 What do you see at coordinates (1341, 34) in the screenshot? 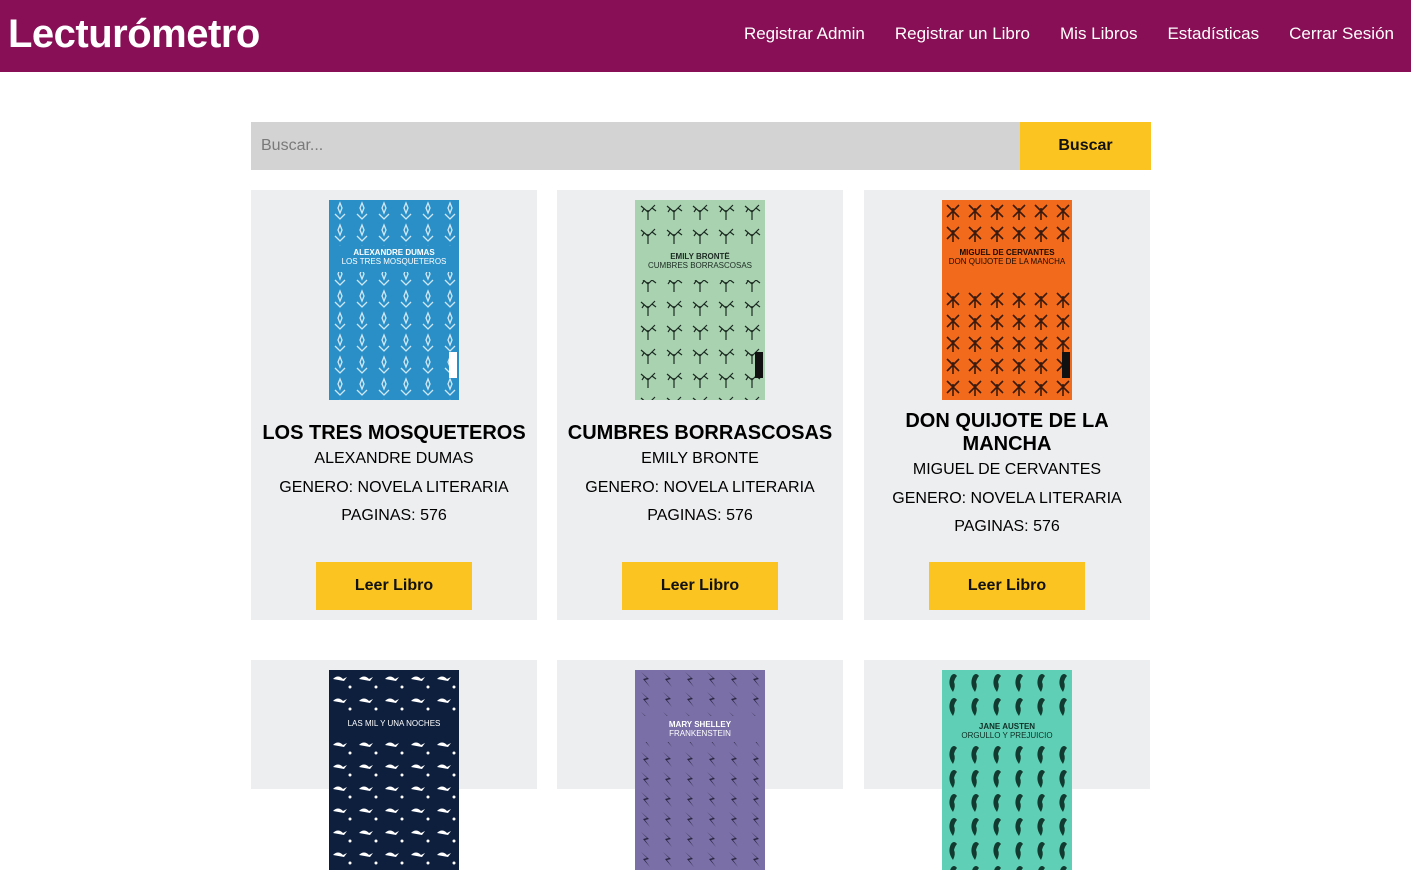
I see `nav-cerrar-sesion: Cerrar Sesión` at bounding box center [1341, 34].